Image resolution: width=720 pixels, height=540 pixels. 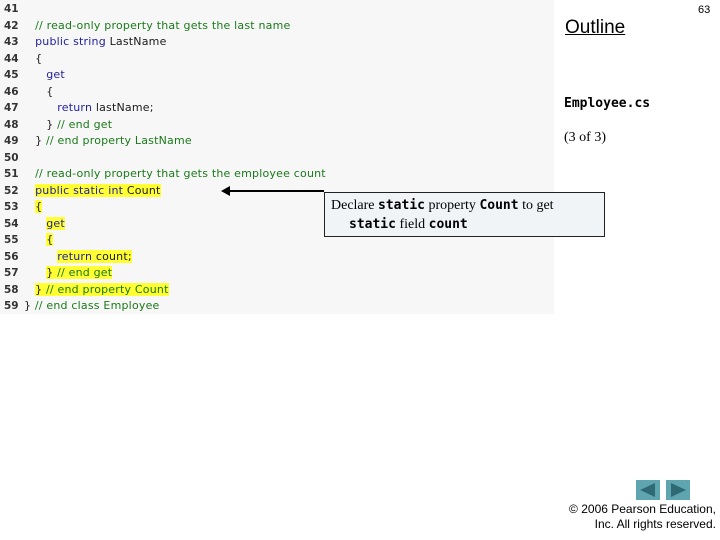 What do you see at coordinates (499, 205) in the screenshot?
I see `callout-code: Count` at bounding box center [499, 205].